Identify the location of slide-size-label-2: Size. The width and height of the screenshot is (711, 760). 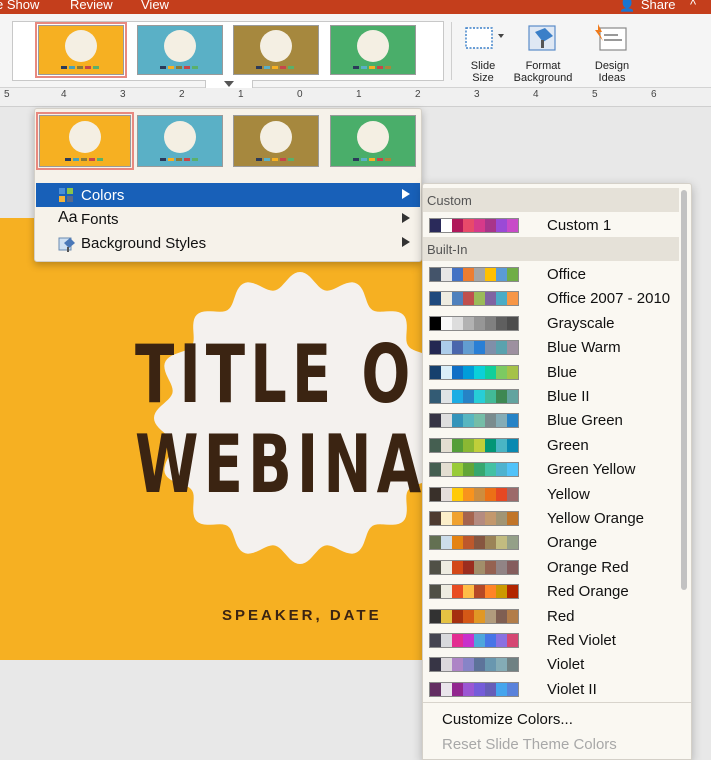
(483, 78).